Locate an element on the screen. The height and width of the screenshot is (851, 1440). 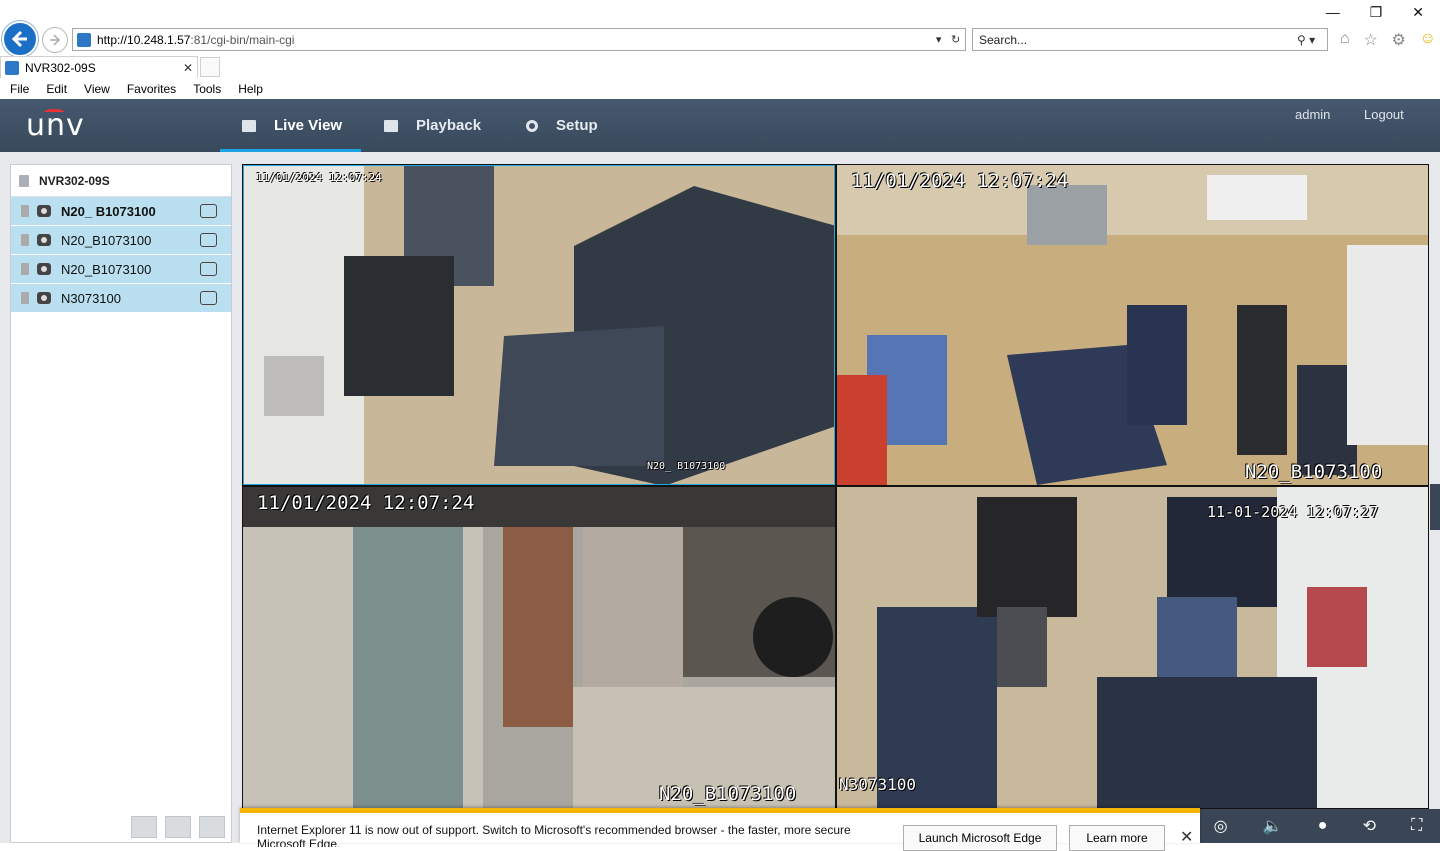
tile-timestamp: 11-01-2024 12:07:27 is located at coordinates (1293, 512).